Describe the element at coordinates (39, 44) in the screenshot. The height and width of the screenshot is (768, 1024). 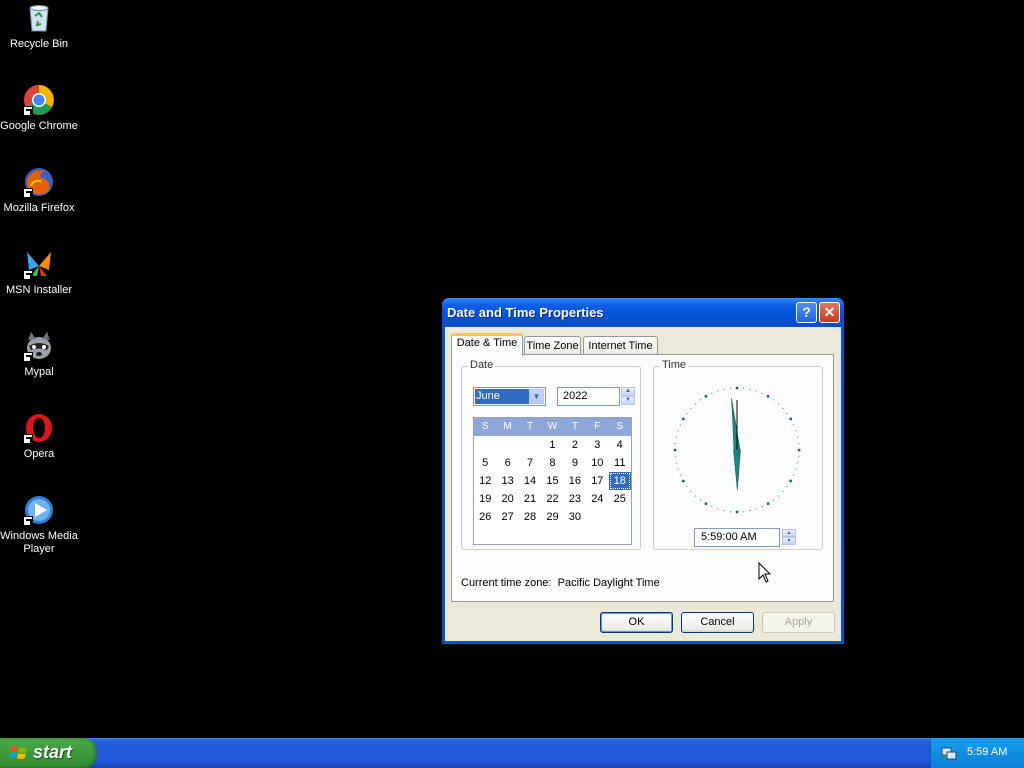
I see `desktop-icon-label: Recycle Bin` at that location.